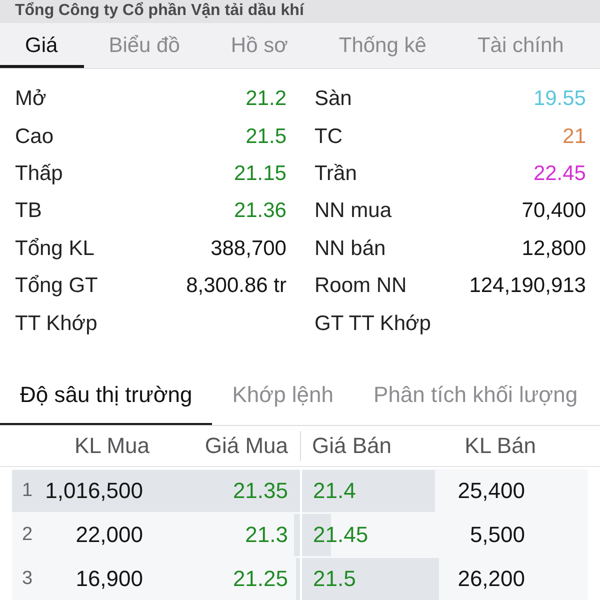  What do you see at coordinates (260, 45) in the screenshot?
I see `nav-tab: Hồ sơ` at bounding box center [260, 45].